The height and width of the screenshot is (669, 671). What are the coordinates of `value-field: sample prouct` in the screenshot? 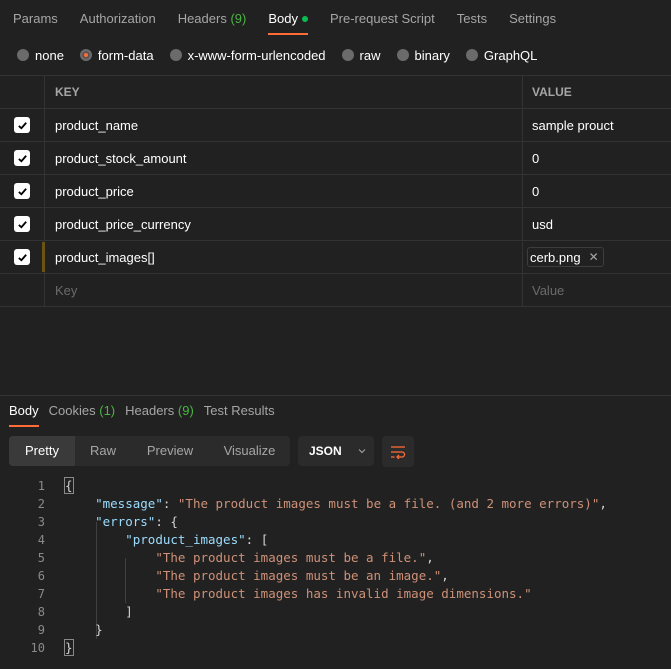 It's located at (597, 125).